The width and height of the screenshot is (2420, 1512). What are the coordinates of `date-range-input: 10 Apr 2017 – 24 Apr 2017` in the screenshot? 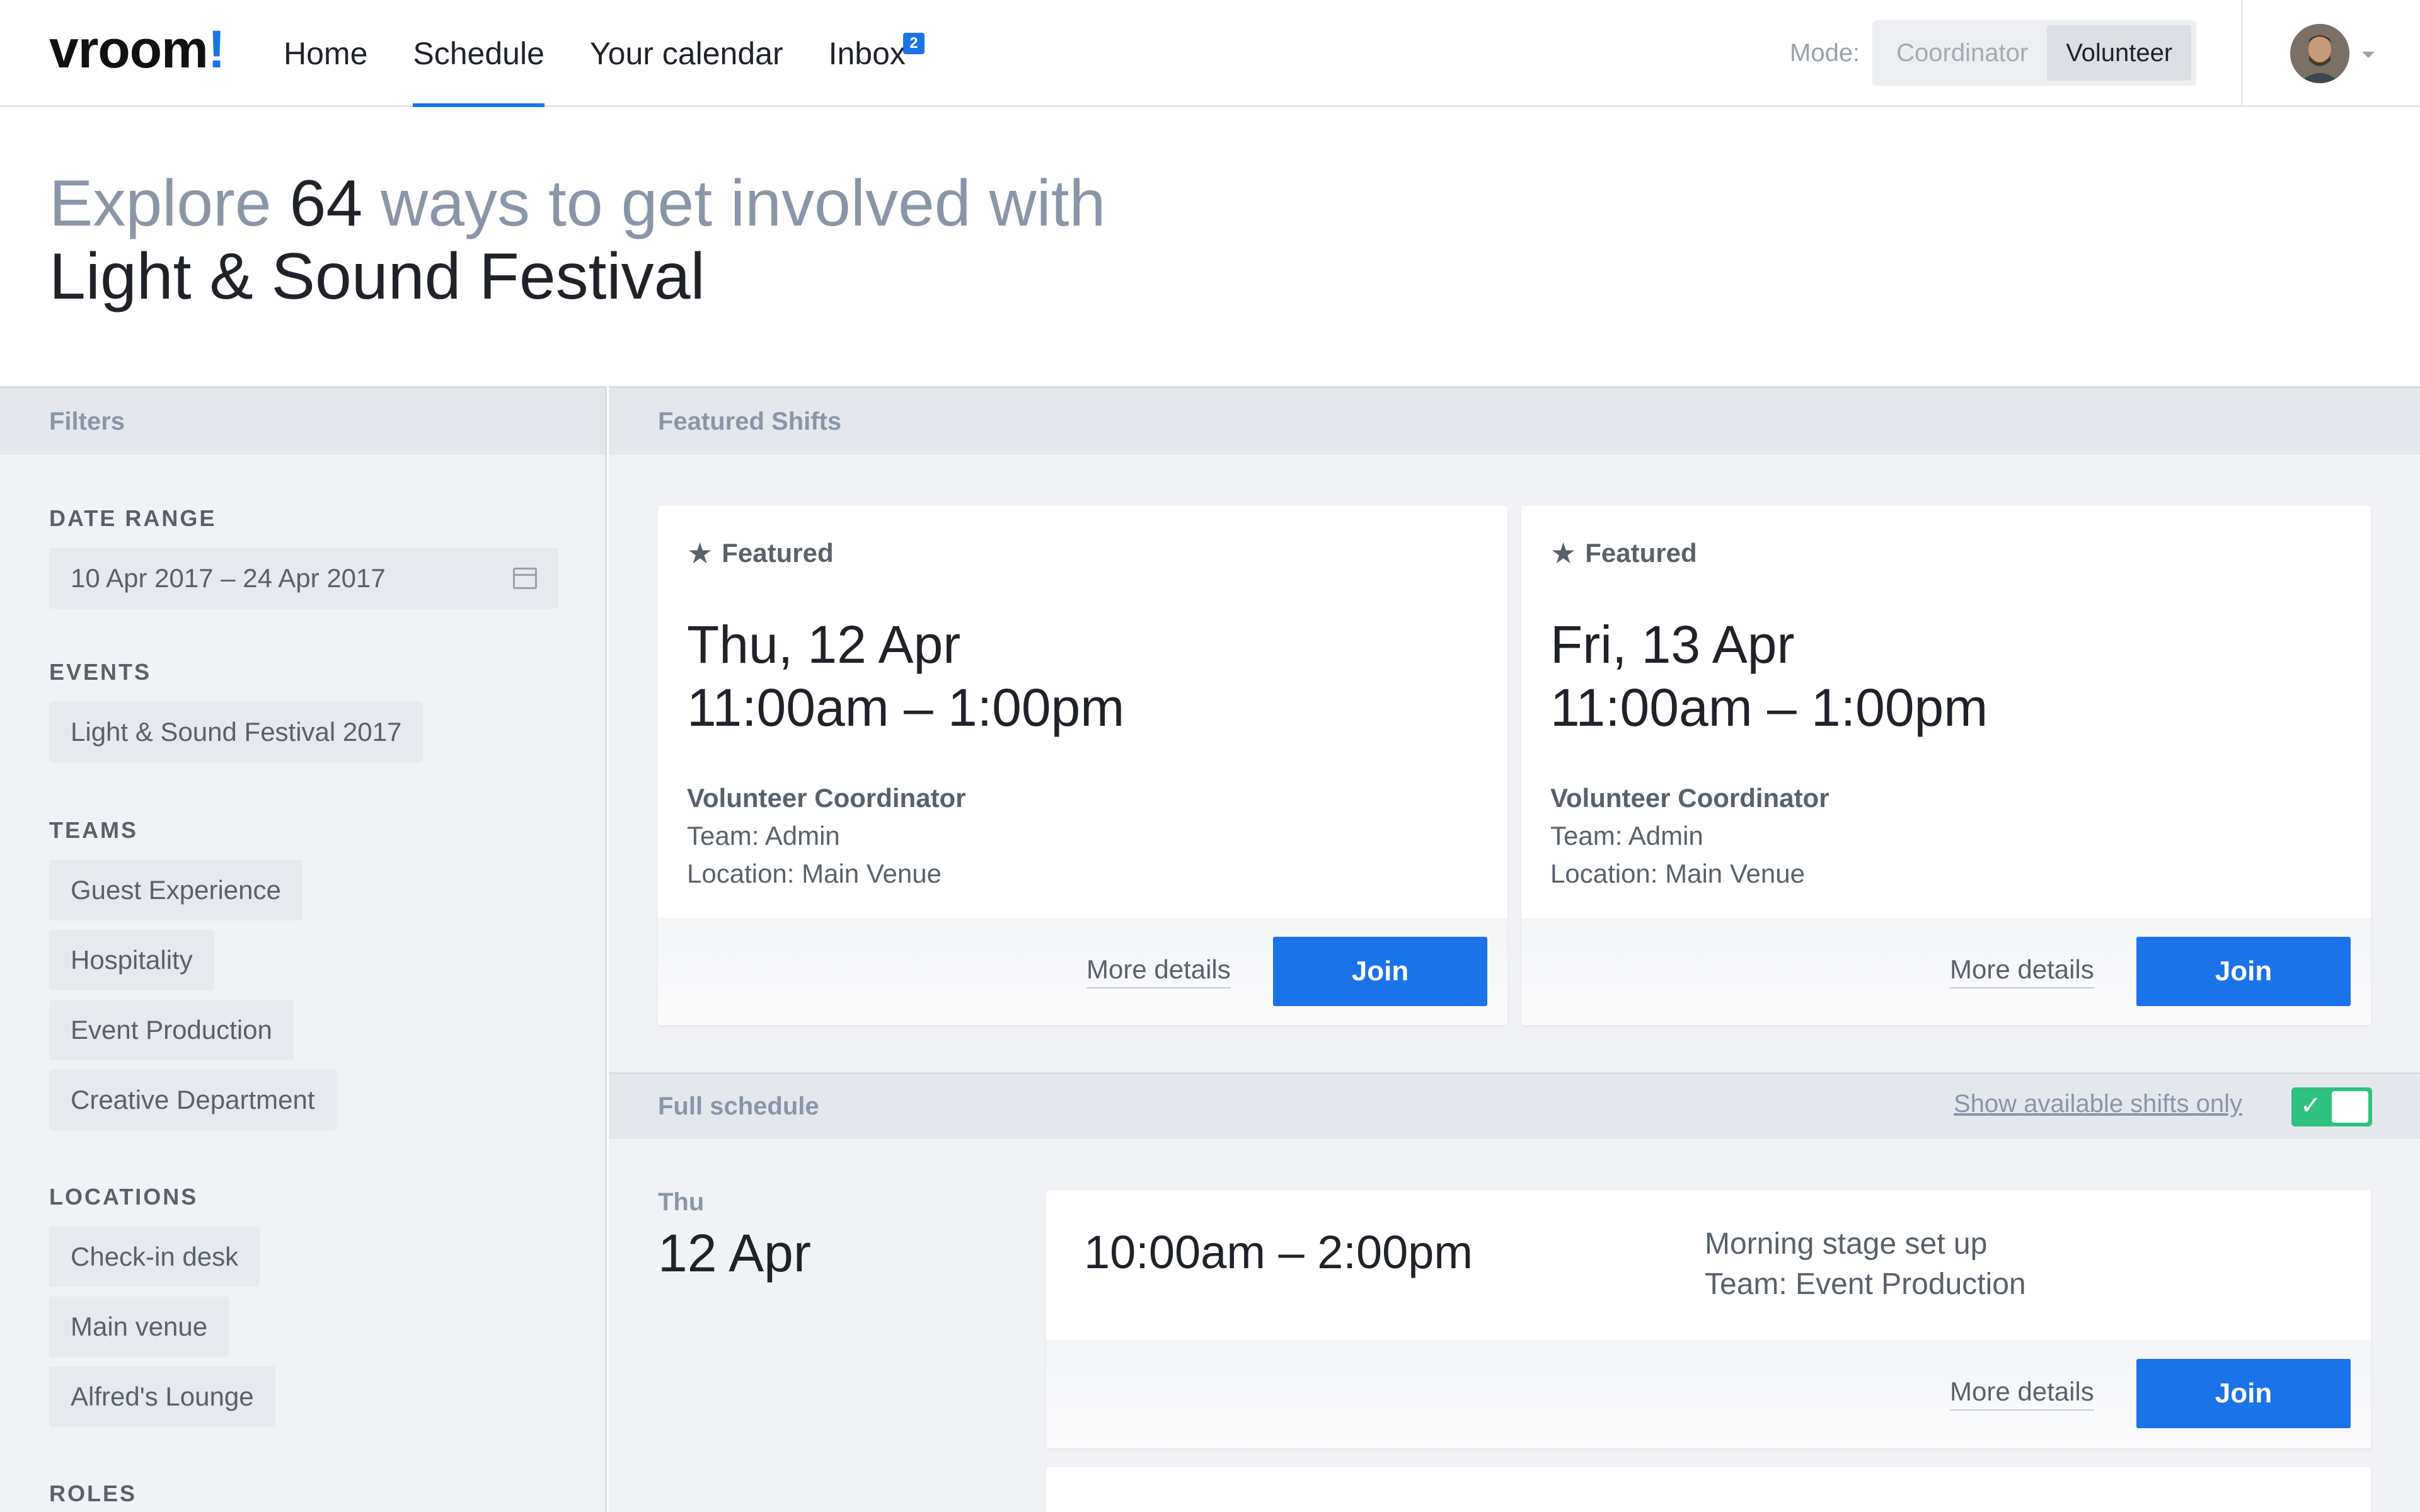 It's located at (303, 578).